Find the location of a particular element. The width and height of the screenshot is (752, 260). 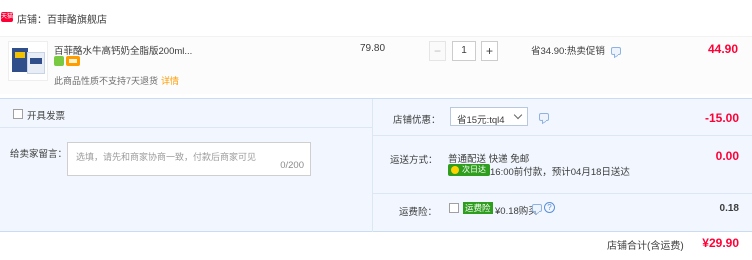

coupon-selected-value: 省15元:tql4 is located at coordinates (481, 120).